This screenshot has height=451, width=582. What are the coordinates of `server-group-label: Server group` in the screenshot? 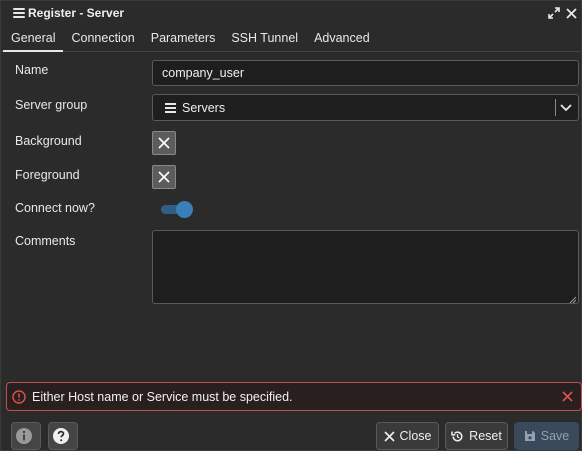 It's located at (51, 105).